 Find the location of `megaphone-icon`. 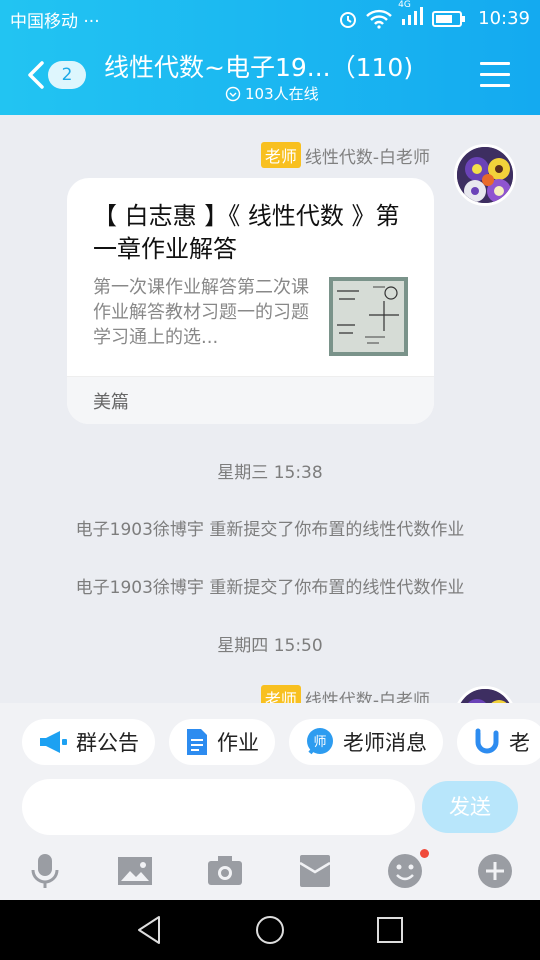

megaphone-icon is located at coordinates (53, 742).